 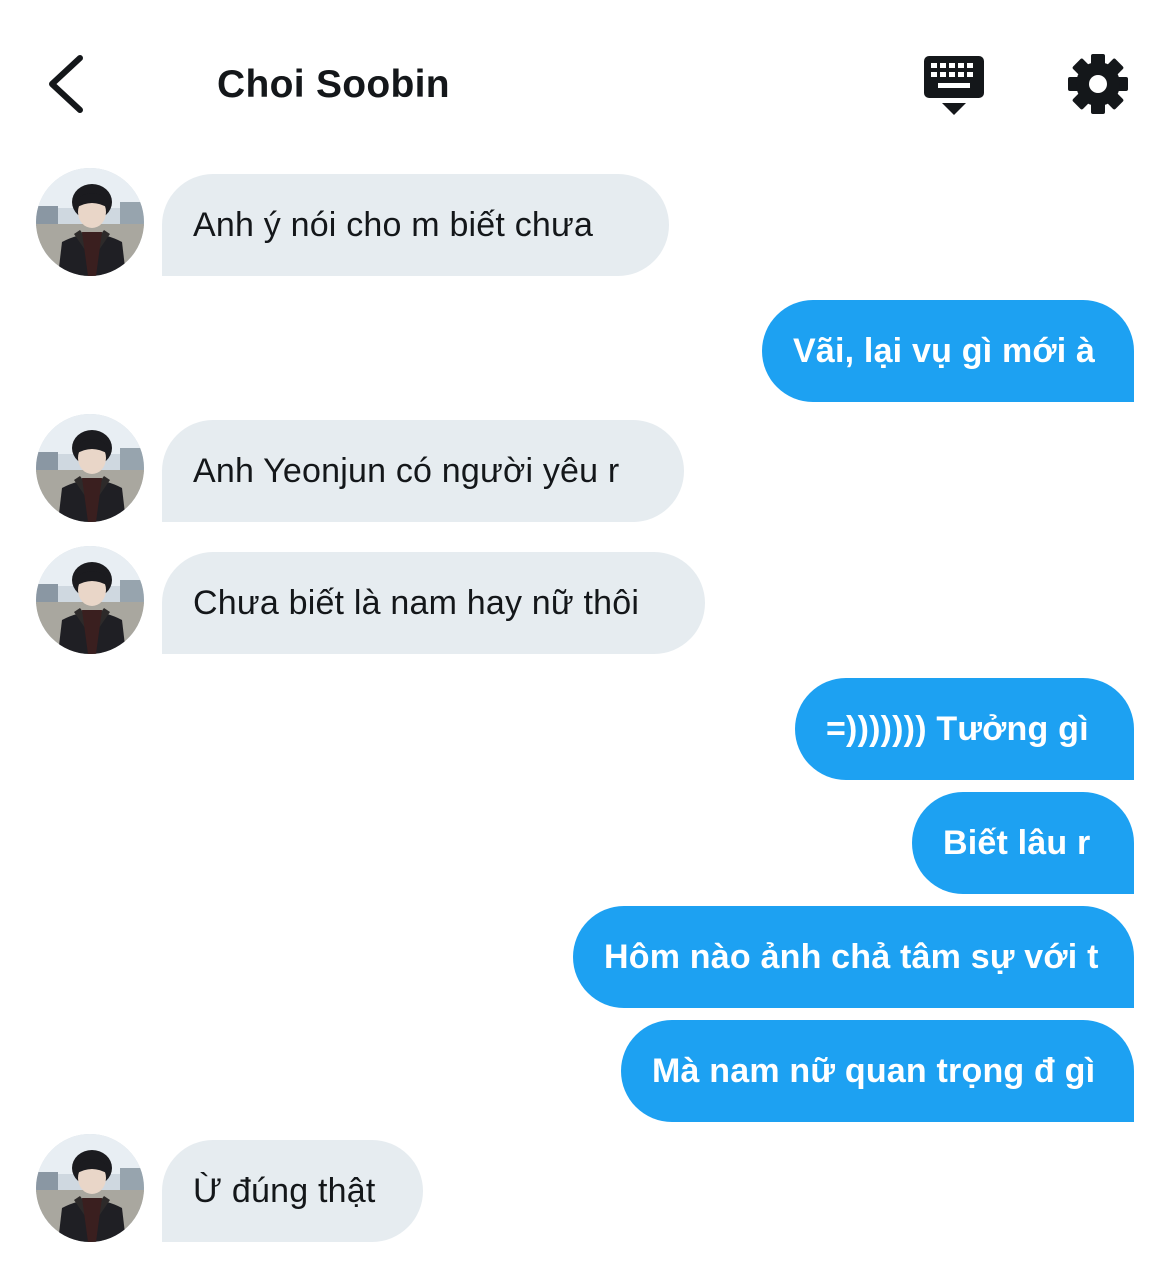 I want to click on keyboard-toggle-button, so click(x=954, y=85).